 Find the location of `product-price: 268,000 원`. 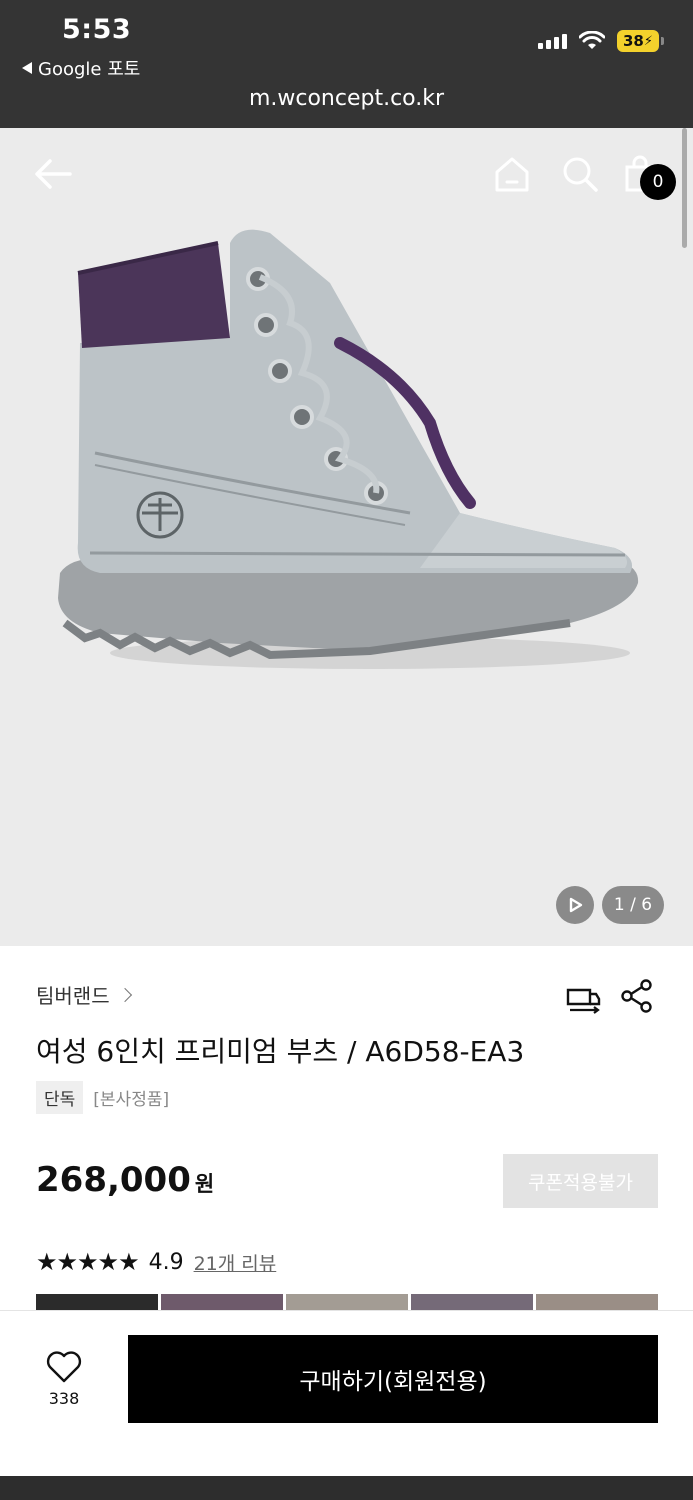

product-price: 268,000 원 is located at coordinates (125, 1180).